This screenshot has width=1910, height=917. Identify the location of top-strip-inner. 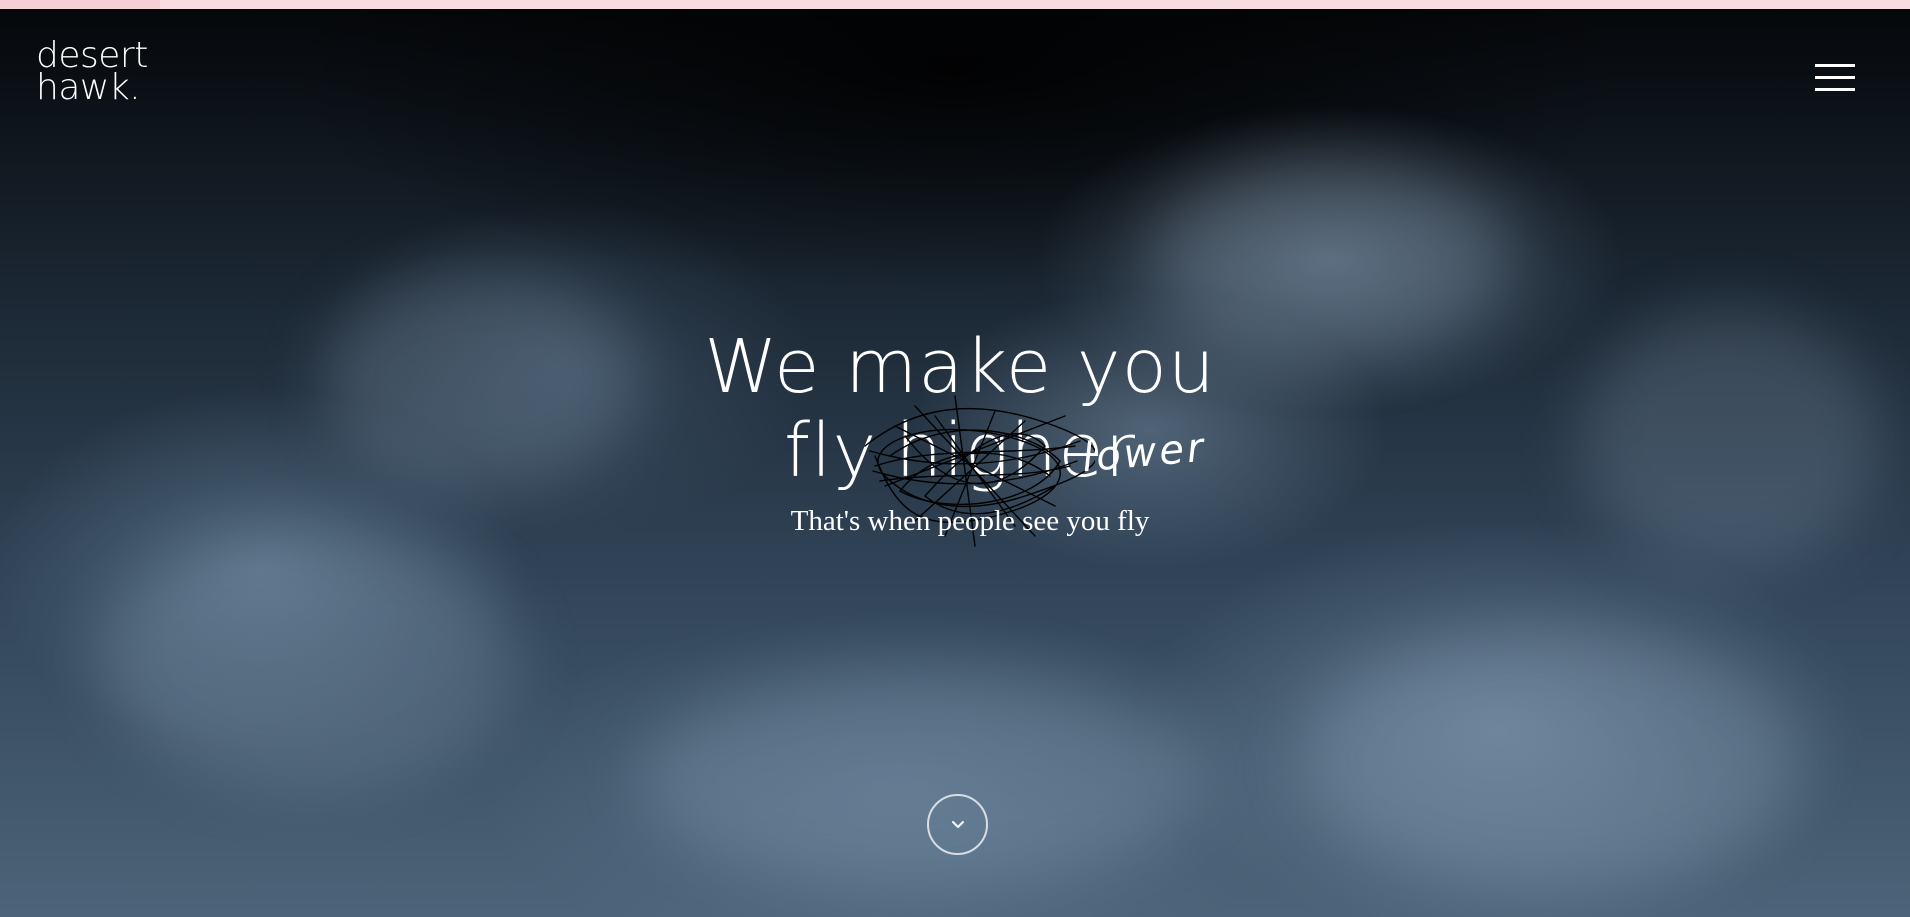
(1035, 4).